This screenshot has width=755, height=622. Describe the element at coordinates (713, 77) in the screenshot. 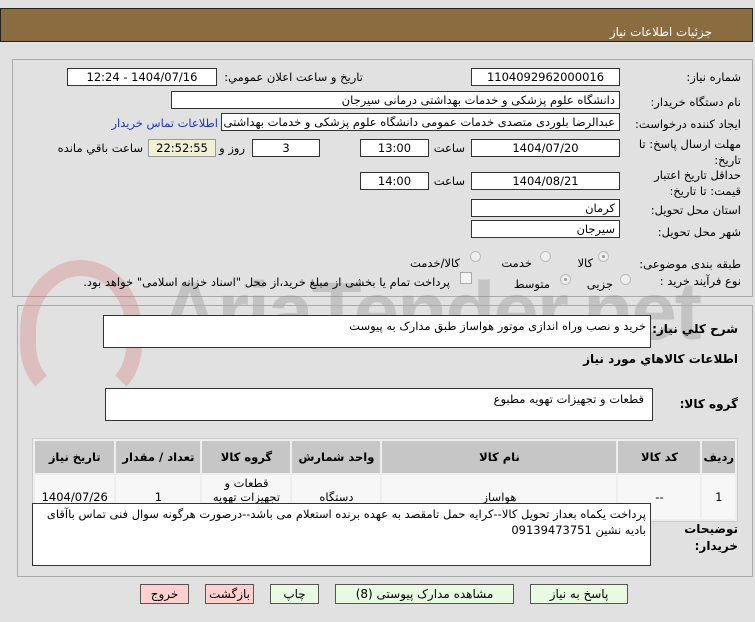

I see `need-number-label: شماره نیاز:` at that location.